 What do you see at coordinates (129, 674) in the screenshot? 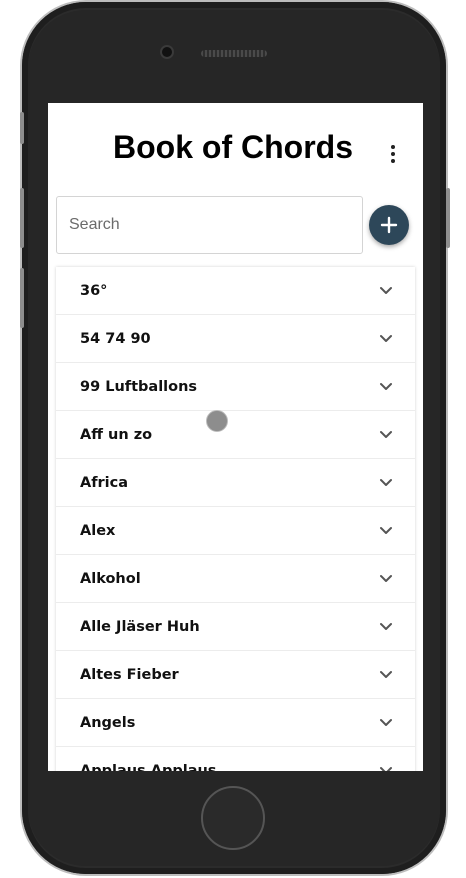
I see `song-title: Altes Fieber` at bounding box center [129, 674].